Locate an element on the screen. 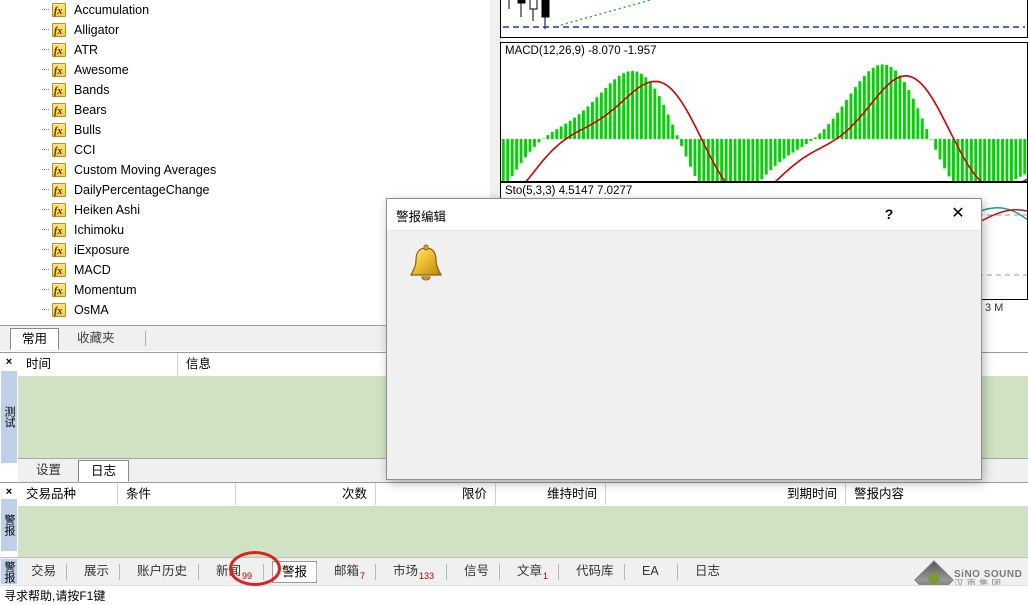  navigator-item: Bulls is located at coordinates (245, 131).